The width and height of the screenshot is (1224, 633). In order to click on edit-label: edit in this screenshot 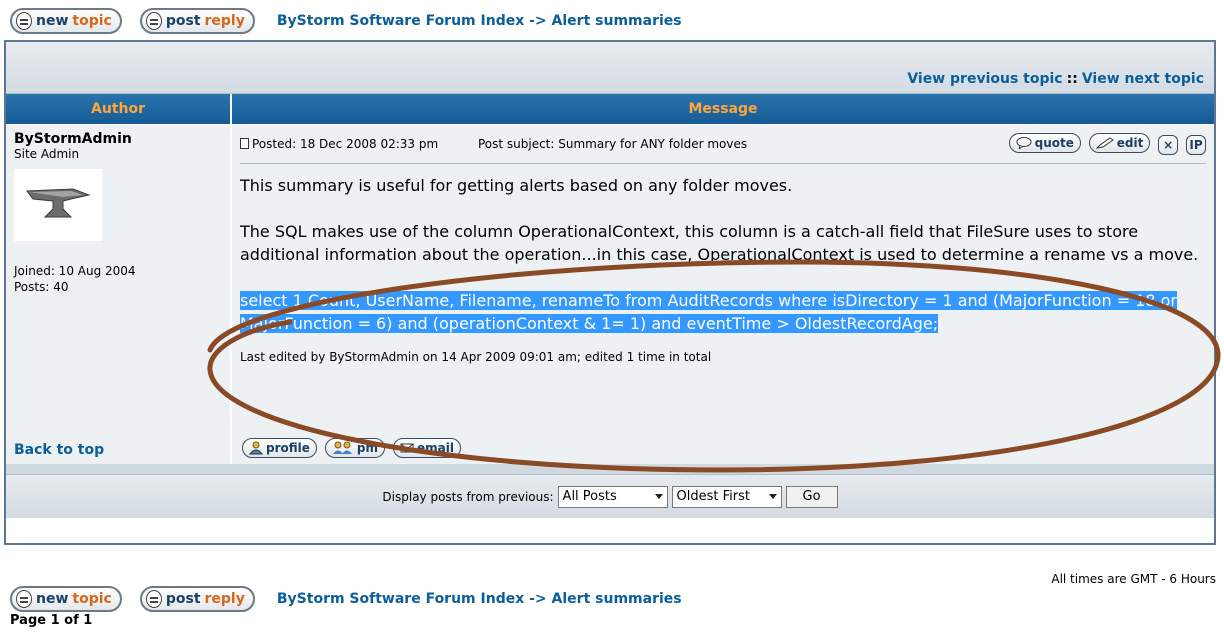, I will do `click(1130, 143)`.